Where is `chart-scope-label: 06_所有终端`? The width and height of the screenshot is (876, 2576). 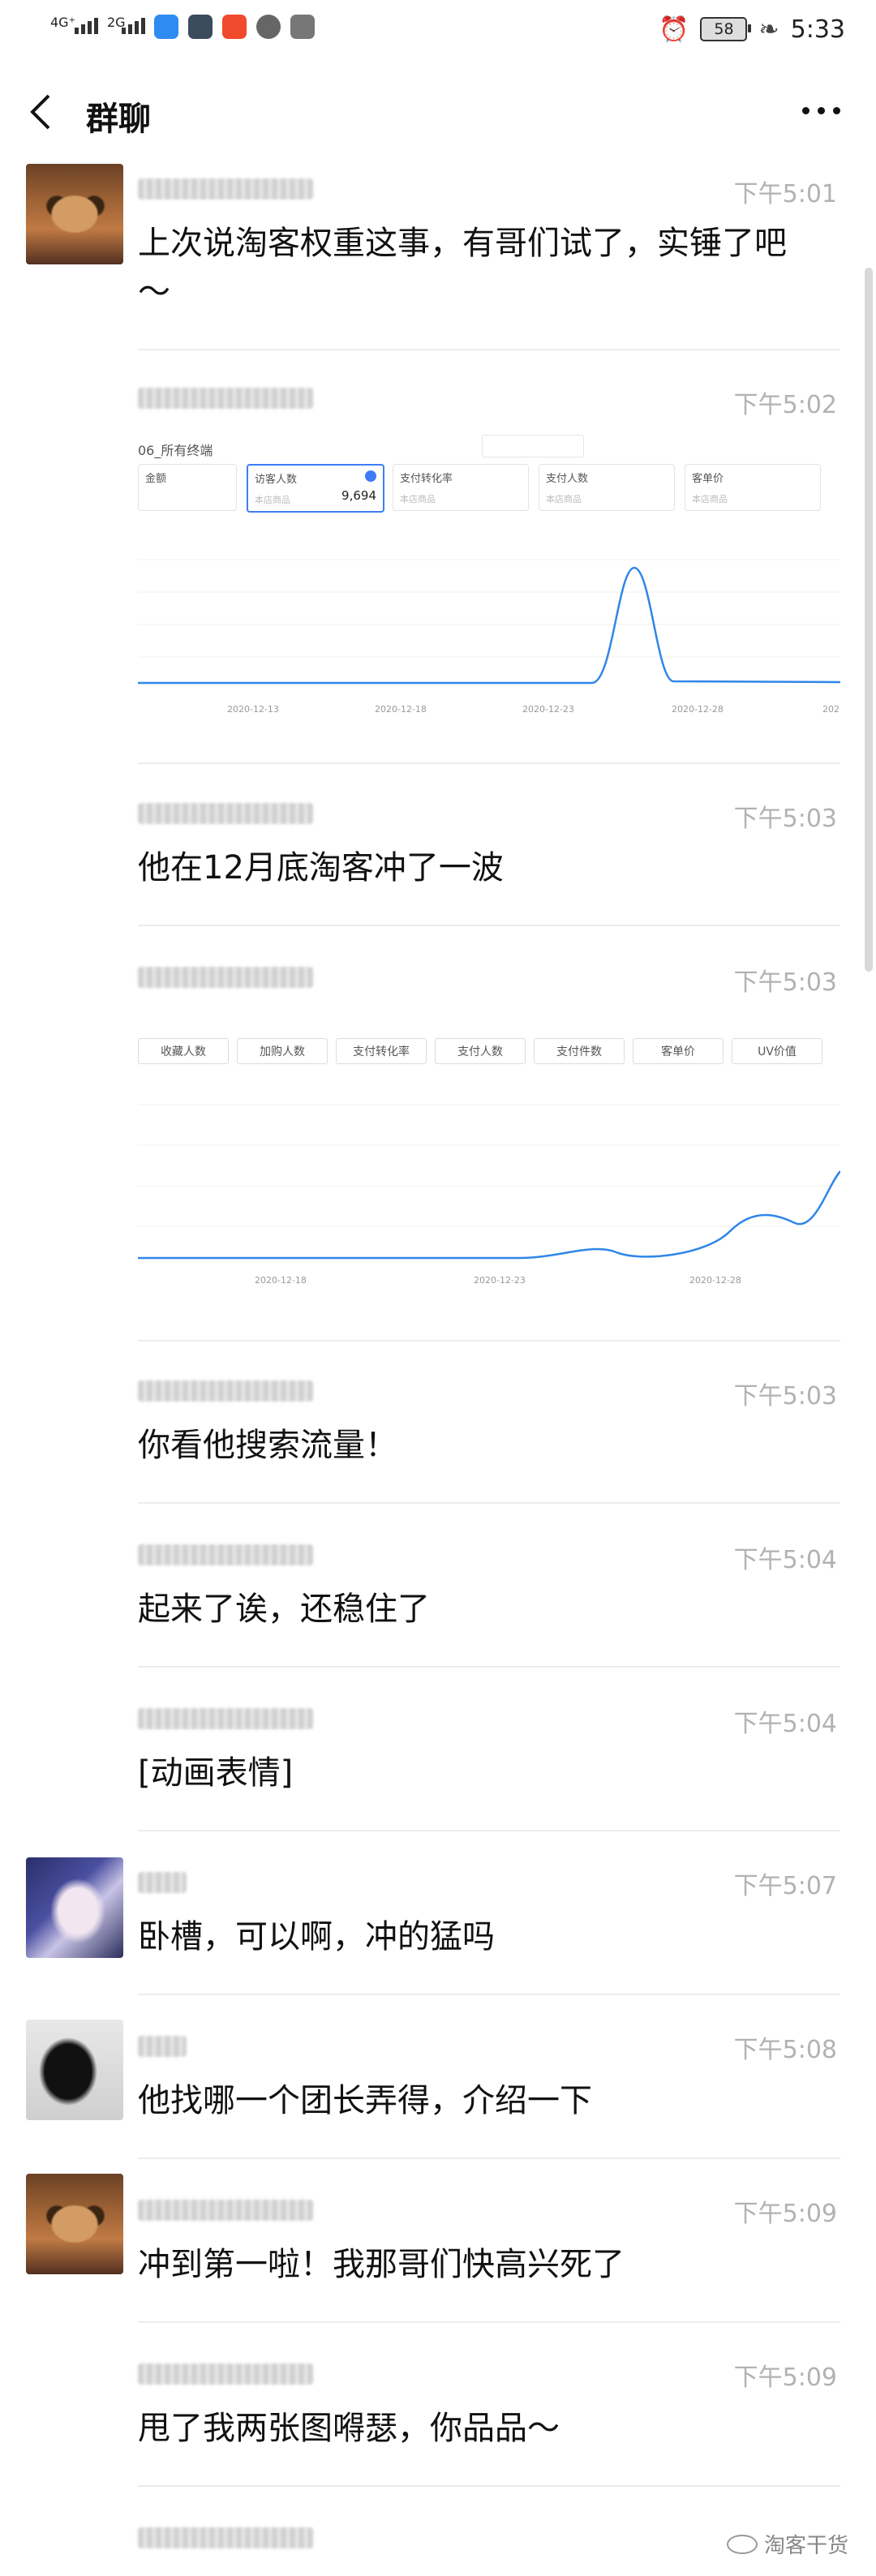 chart-scope-label: 06_所有终端 is located at coordinates (176, 451).